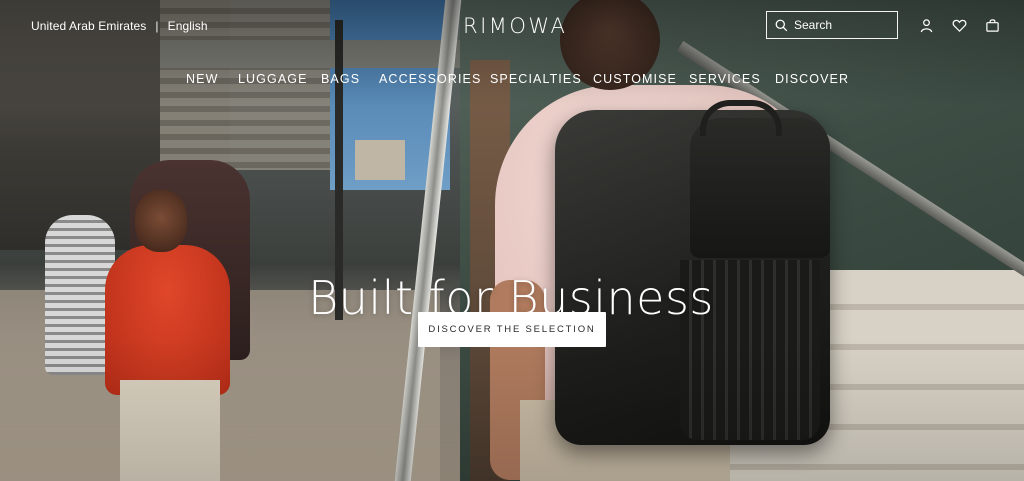 This screenshot has height=481, width=1024. What do you see at coordinates (813, 25) in the screenshot?
I see `search-placeholder: Search` at bounding box center [813, 25].